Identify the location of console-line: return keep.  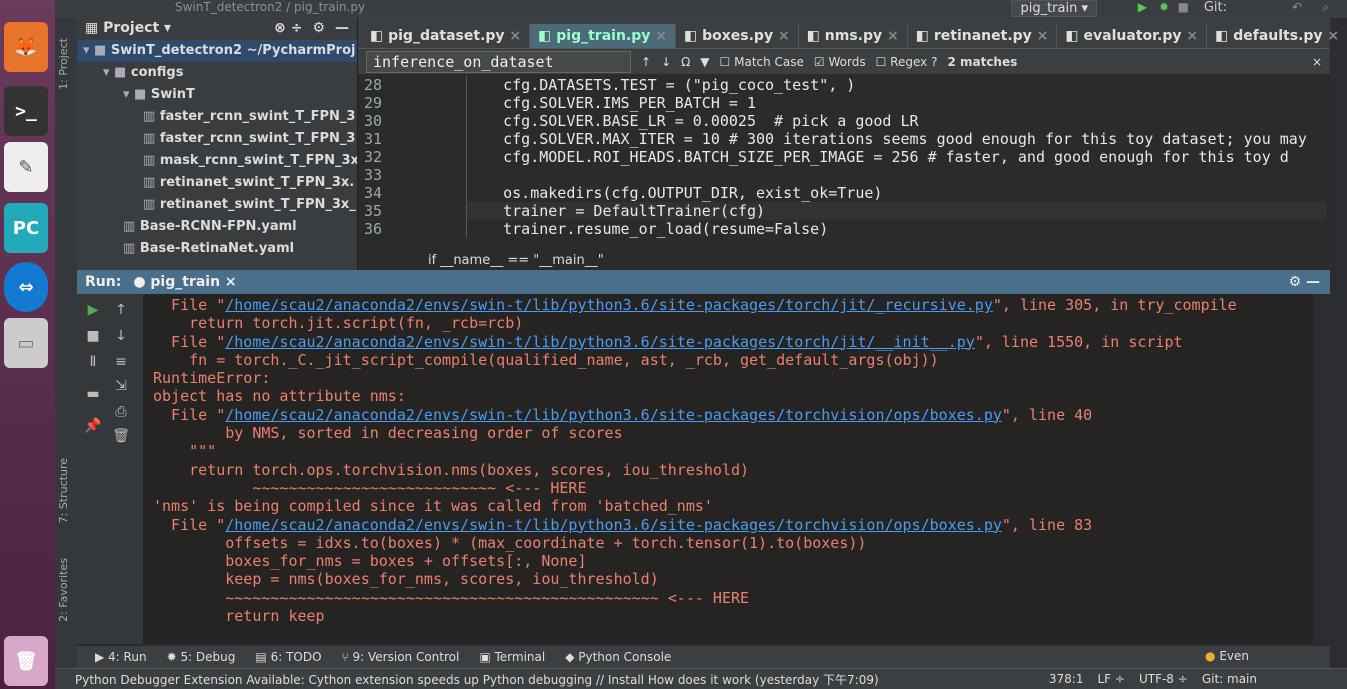
(733, 616).